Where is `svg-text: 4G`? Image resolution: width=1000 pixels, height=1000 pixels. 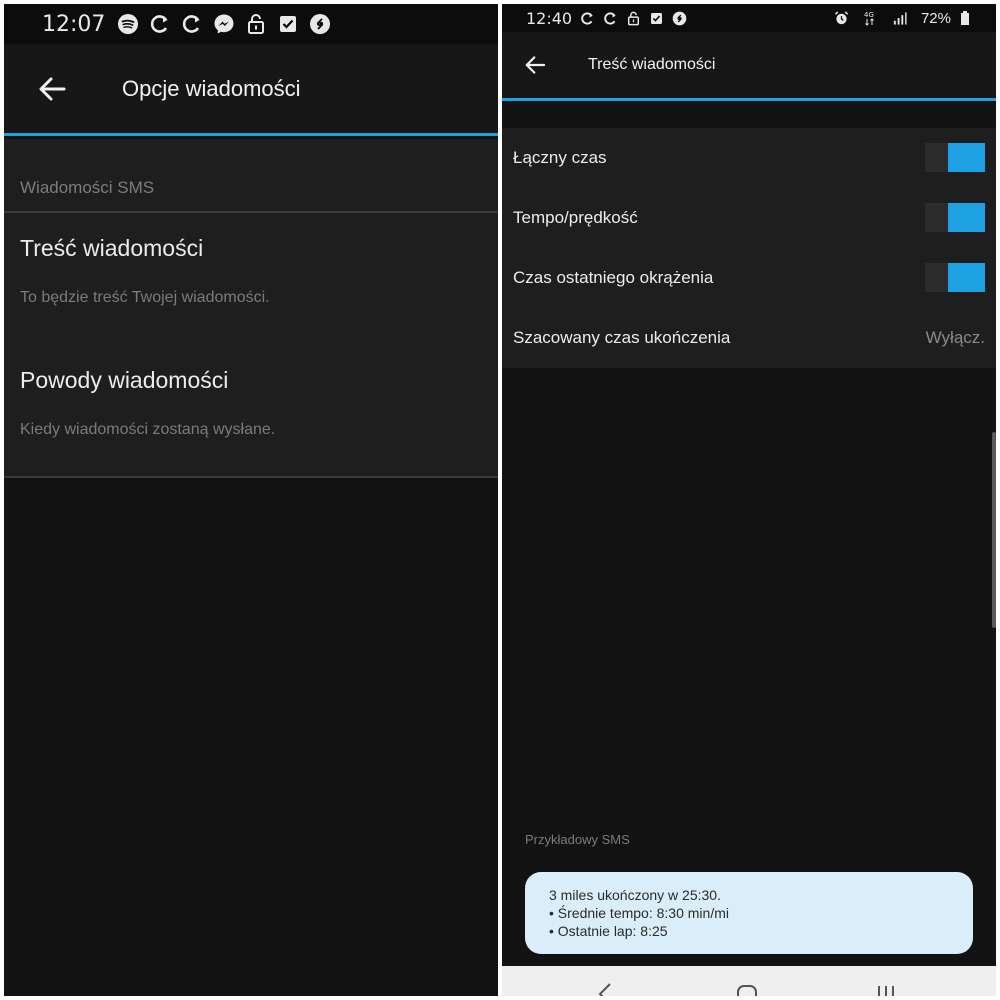
svg-text: 4G is located at coordinates (869, 15).